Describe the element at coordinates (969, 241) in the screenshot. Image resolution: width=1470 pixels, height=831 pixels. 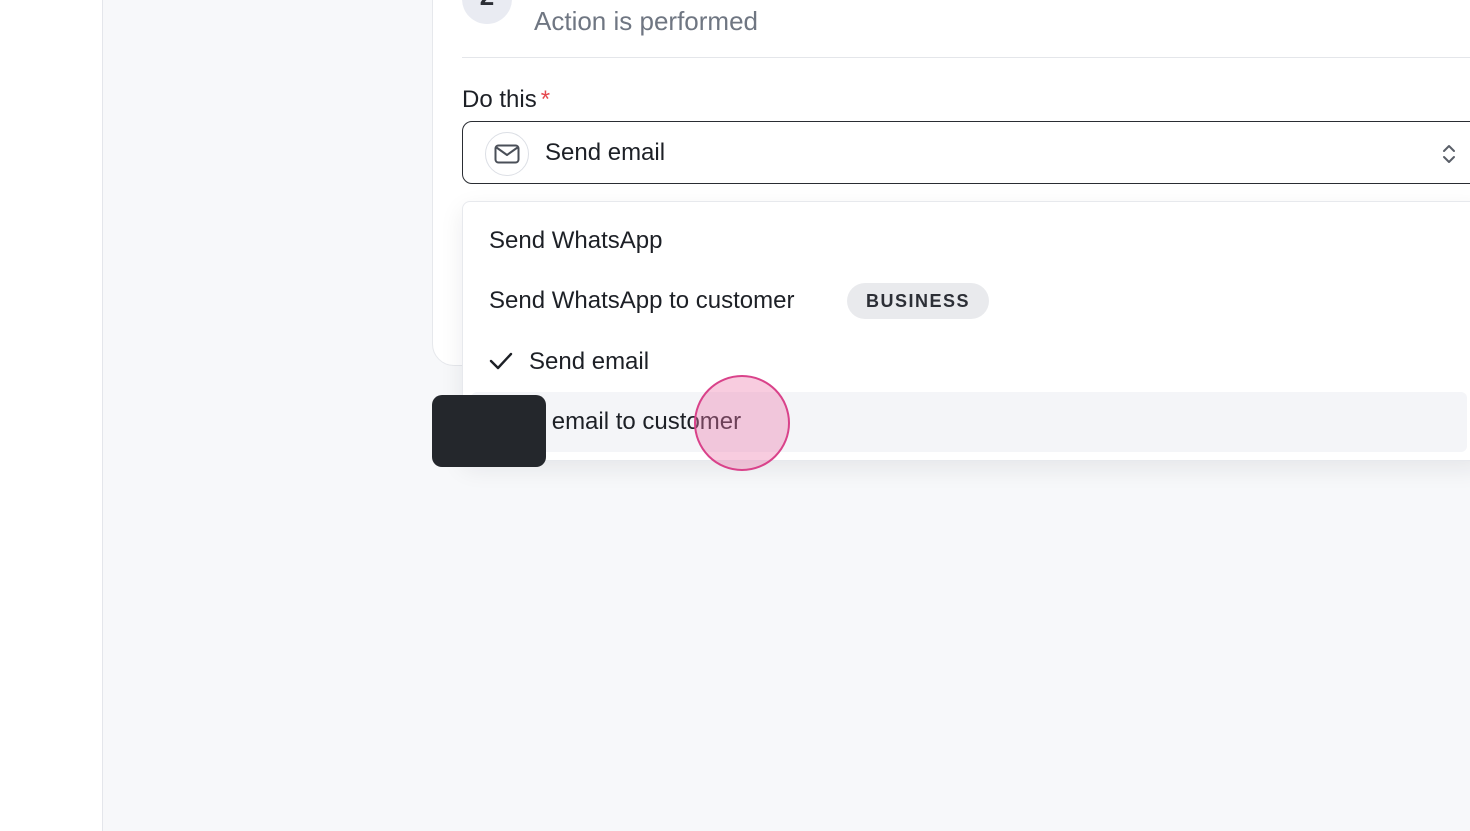
I see `option-send-whatsapp: Send WhatsApp` at that location.